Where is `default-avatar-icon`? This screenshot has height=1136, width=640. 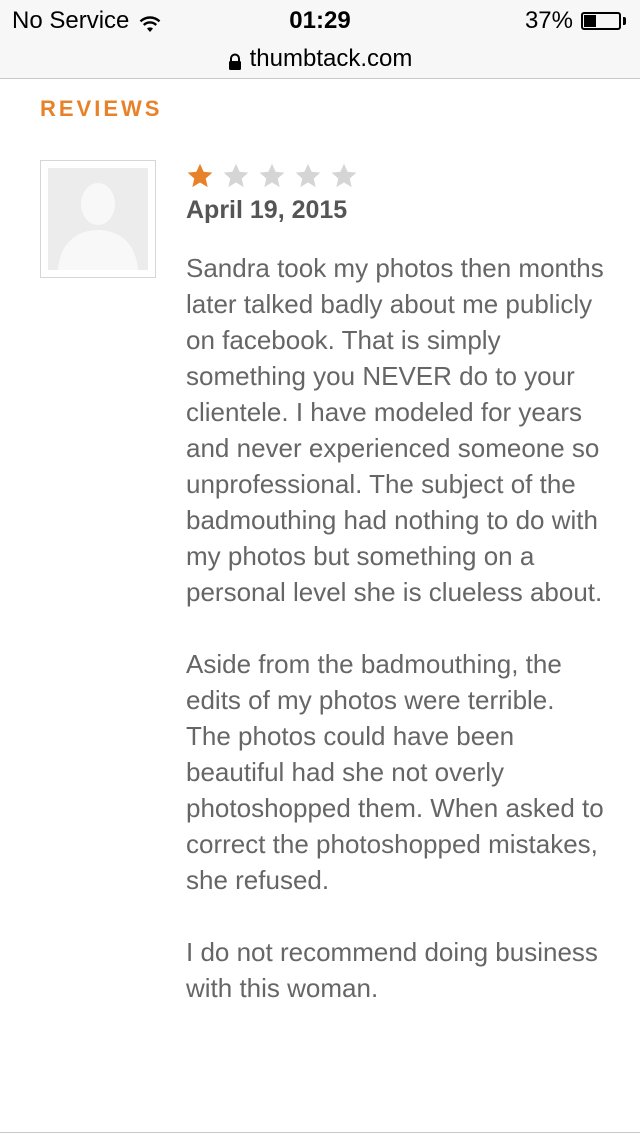
default-avatar-icon is located at coordinates (98, 219).